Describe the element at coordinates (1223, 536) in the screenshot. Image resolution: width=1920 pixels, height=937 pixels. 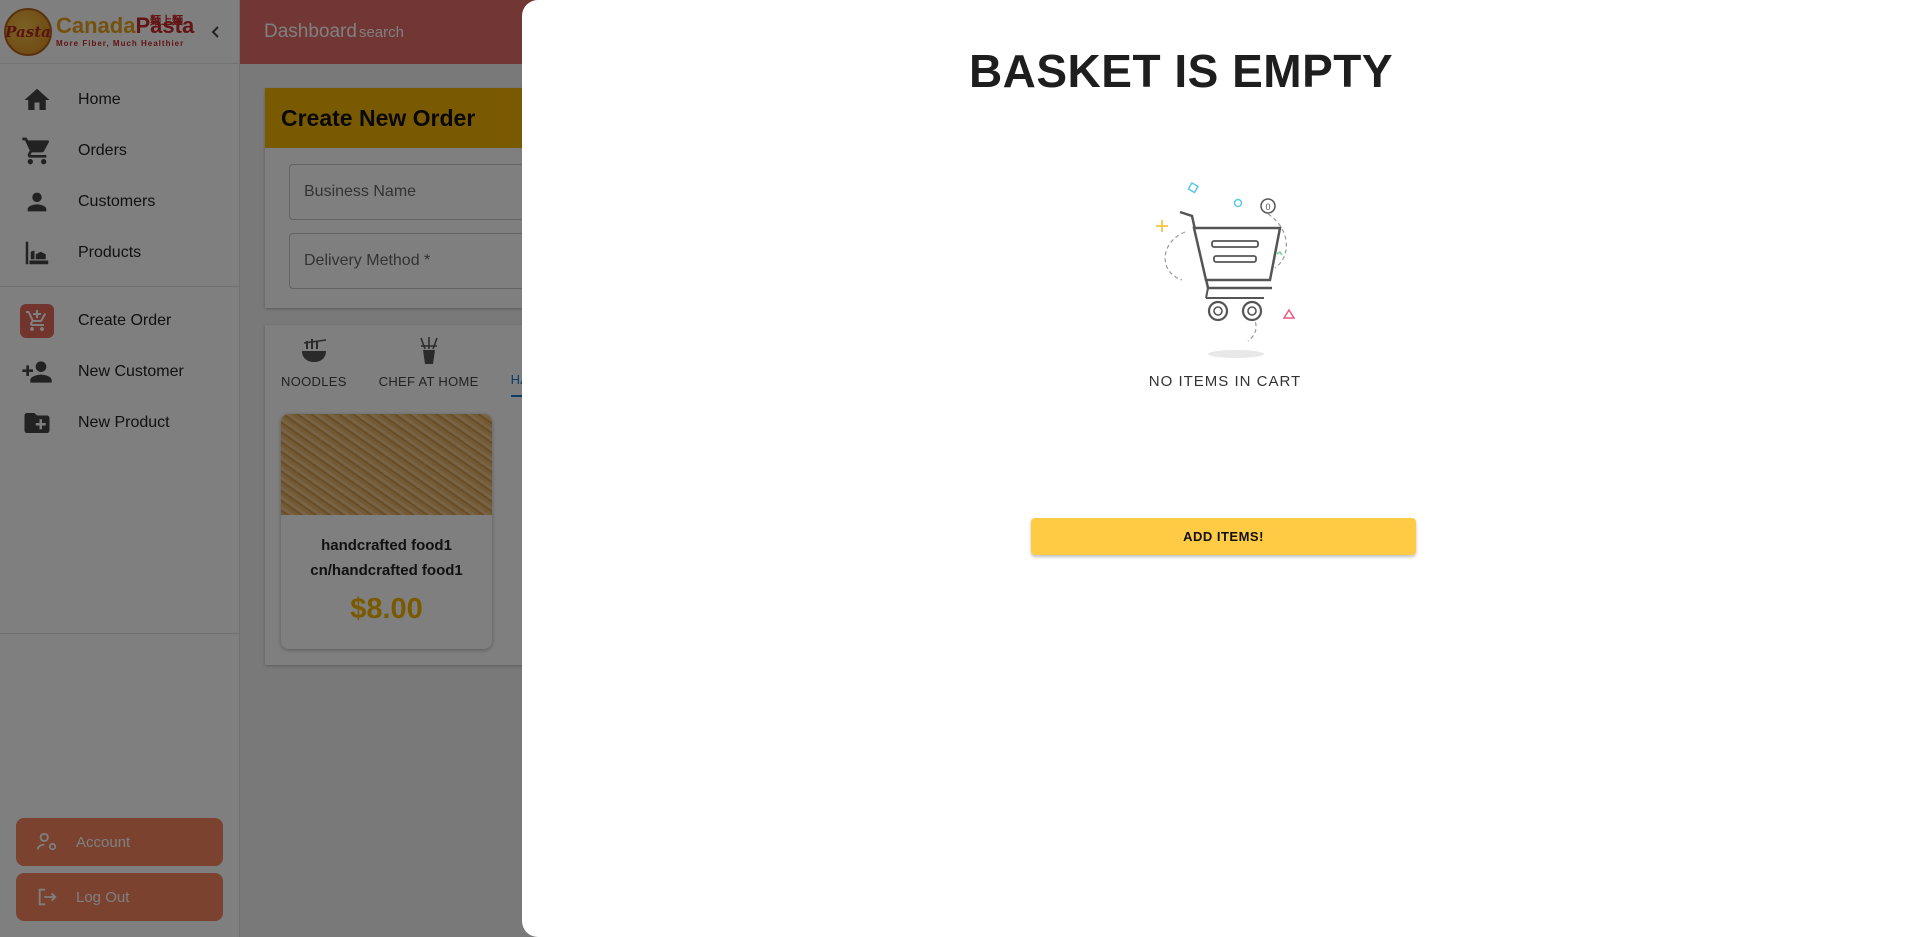
I see `add-items-button: ADD ITEMS!` at that location.